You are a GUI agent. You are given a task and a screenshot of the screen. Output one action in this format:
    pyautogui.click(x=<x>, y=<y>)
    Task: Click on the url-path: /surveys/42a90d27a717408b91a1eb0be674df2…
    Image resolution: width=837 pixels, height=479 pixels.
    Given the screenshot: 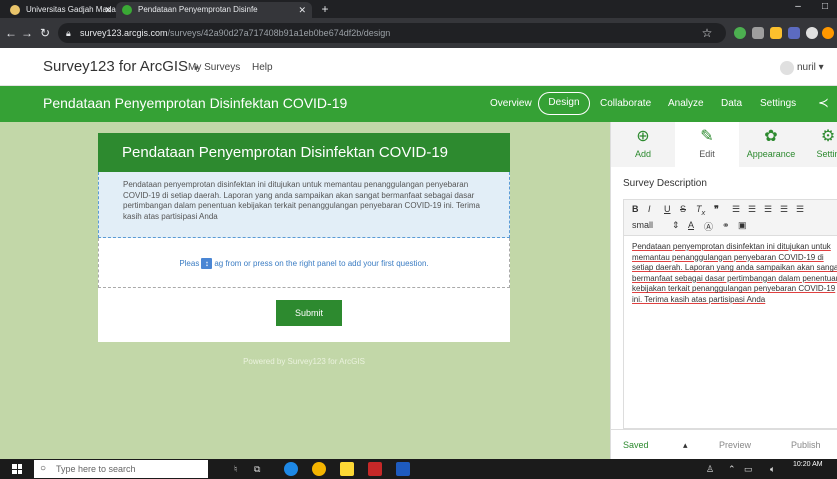 What is the action you would take?
    pyautogui.click(x=279, y=33)
    